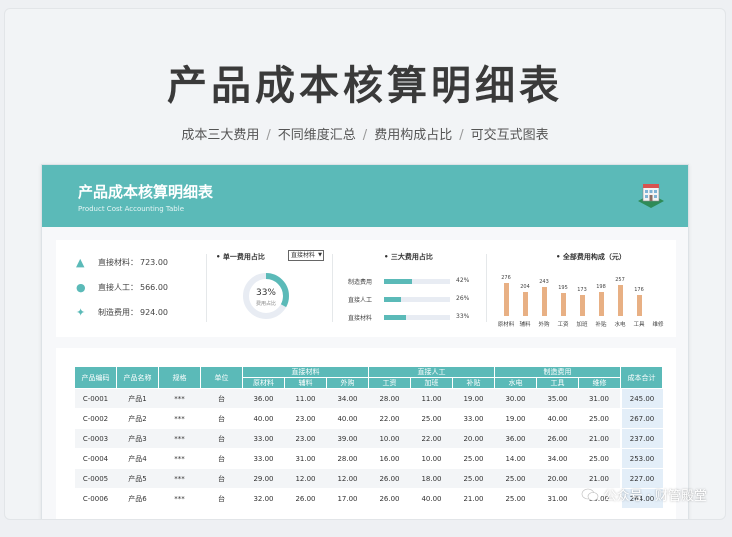  I want to click on chart-value-label: 173, so click(582, 290).